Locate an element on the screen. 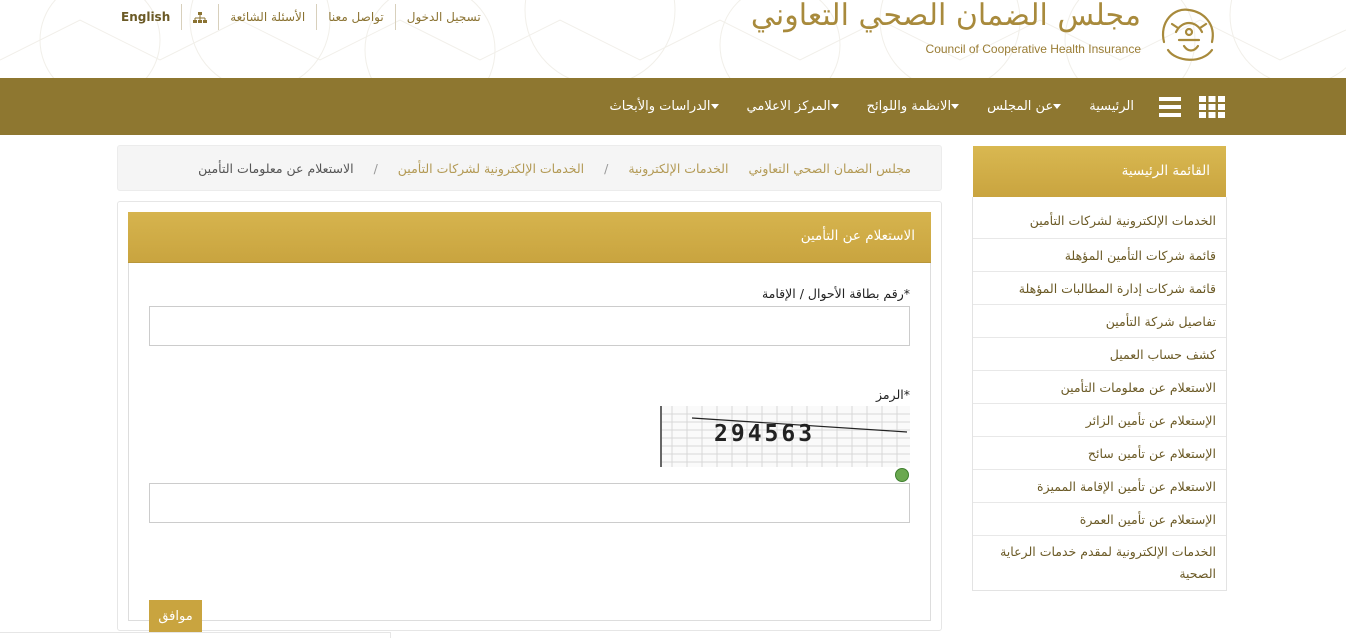  nav-regulations-label: الانظمة واللوائح is located at coordinates (909, 106).